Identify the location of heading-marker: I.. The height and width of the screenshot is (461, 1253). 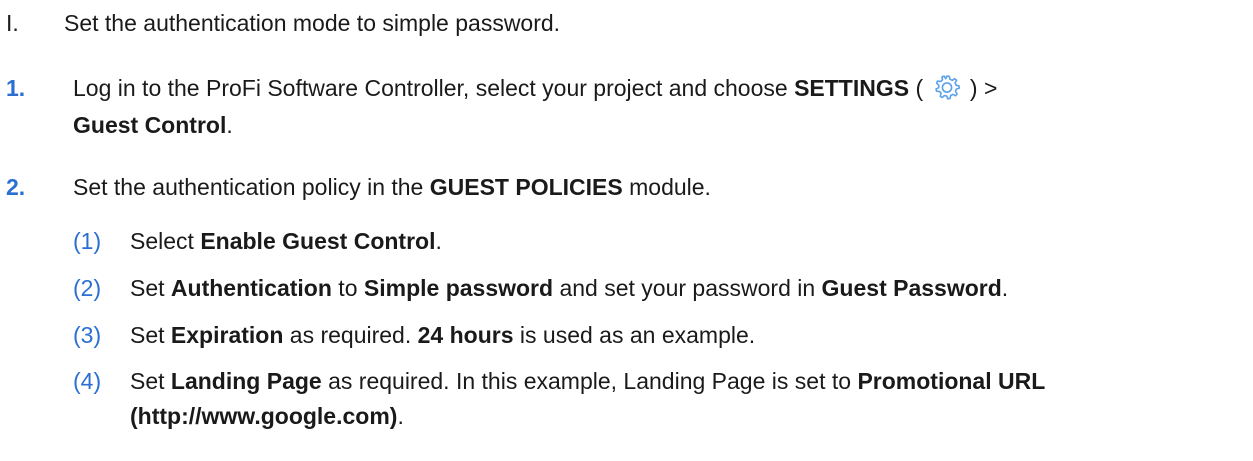
(12, 23).